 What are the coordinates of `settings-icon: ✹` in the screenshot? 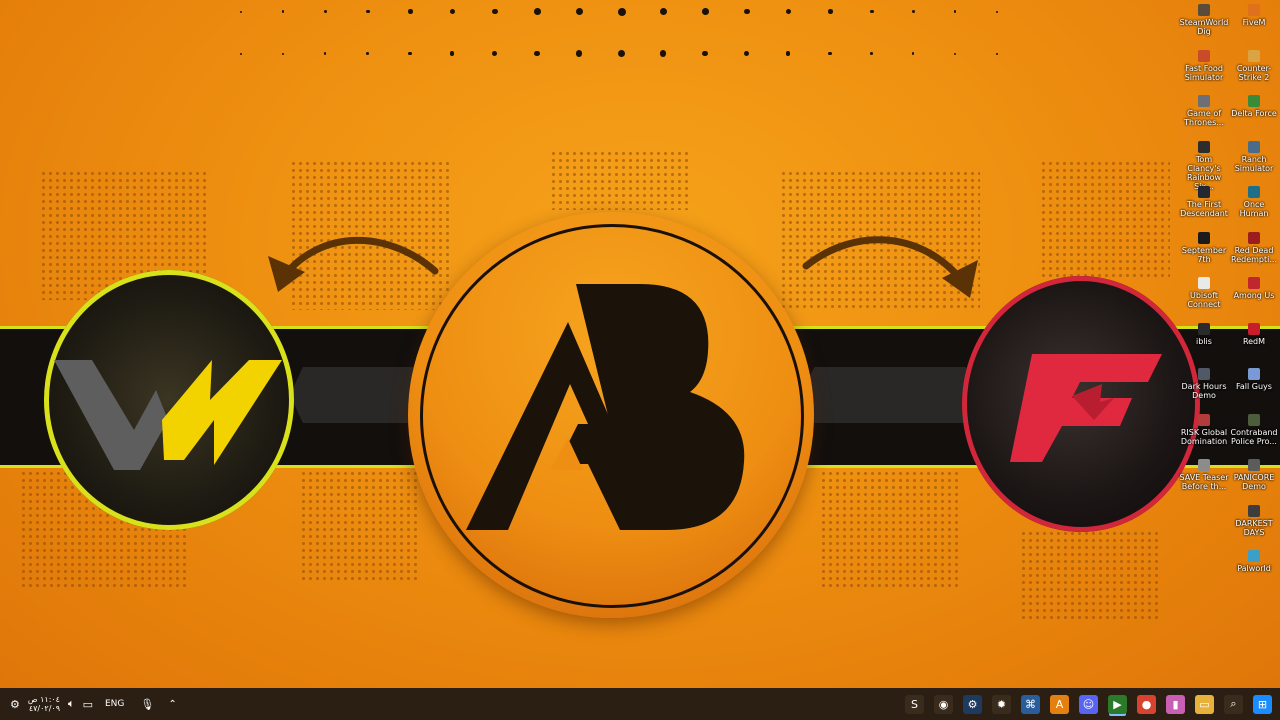 It's located at (1001, 704).